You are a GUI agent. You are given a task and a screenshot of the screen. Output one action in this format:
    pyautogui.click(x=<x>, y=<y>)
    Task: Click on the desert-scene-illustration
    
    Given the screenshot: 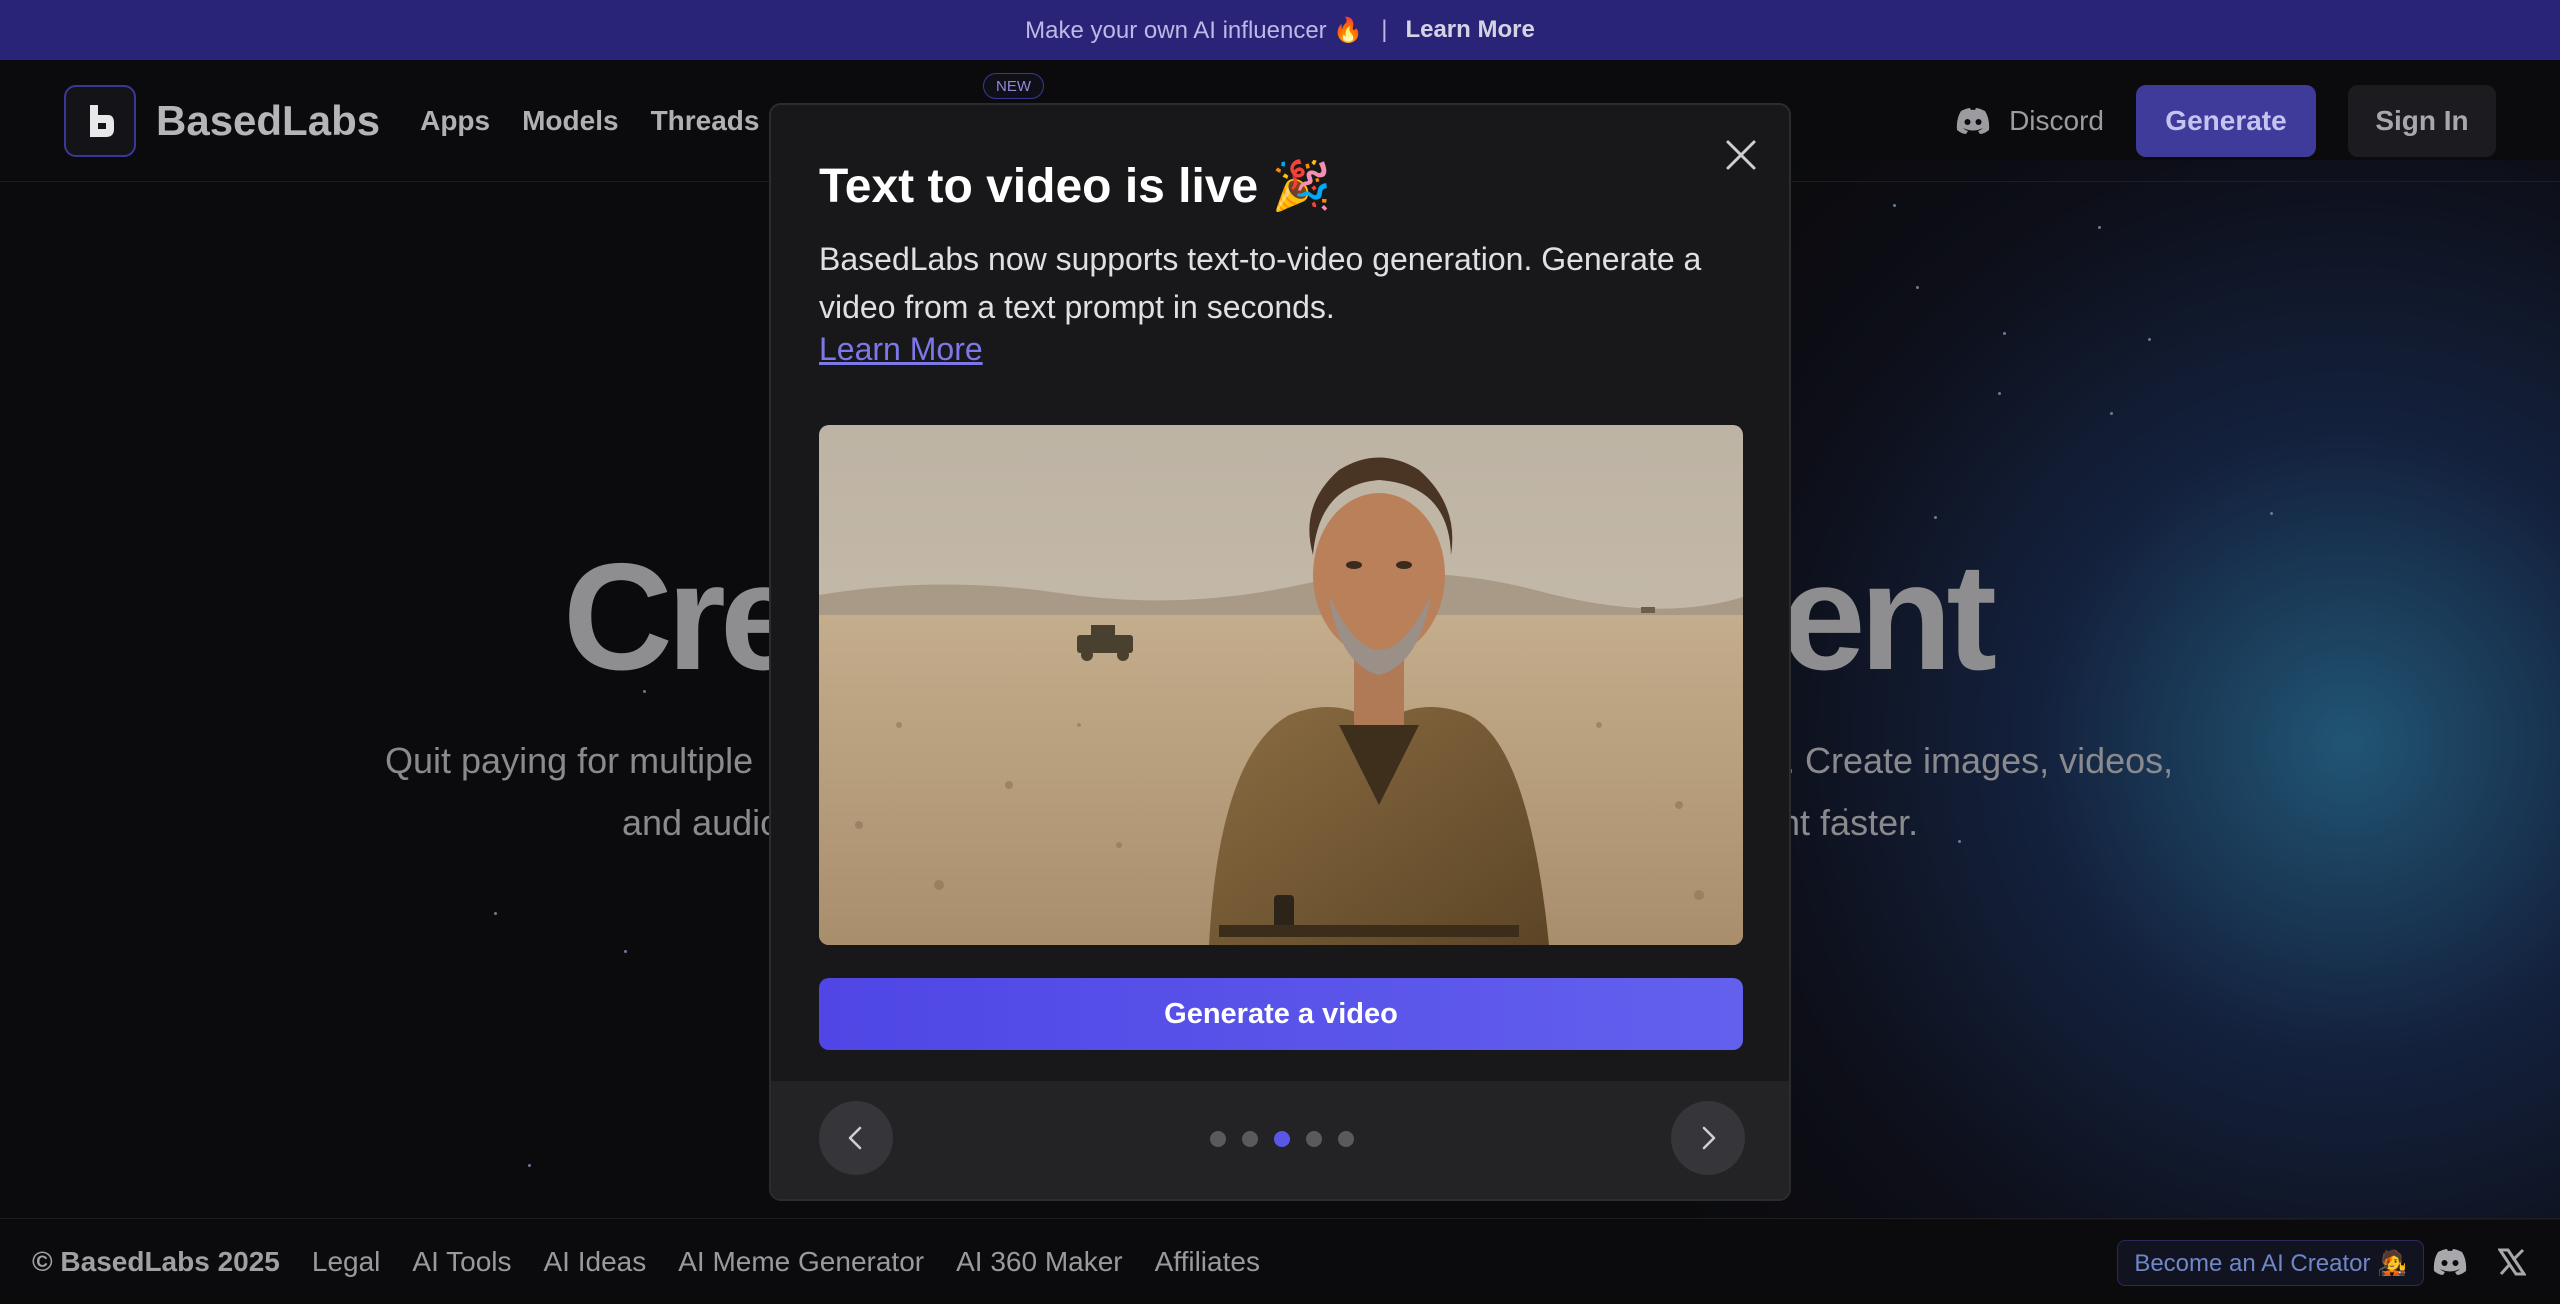 What is the action you would take?
    pyautogui.click(x=1281, y=685)
    